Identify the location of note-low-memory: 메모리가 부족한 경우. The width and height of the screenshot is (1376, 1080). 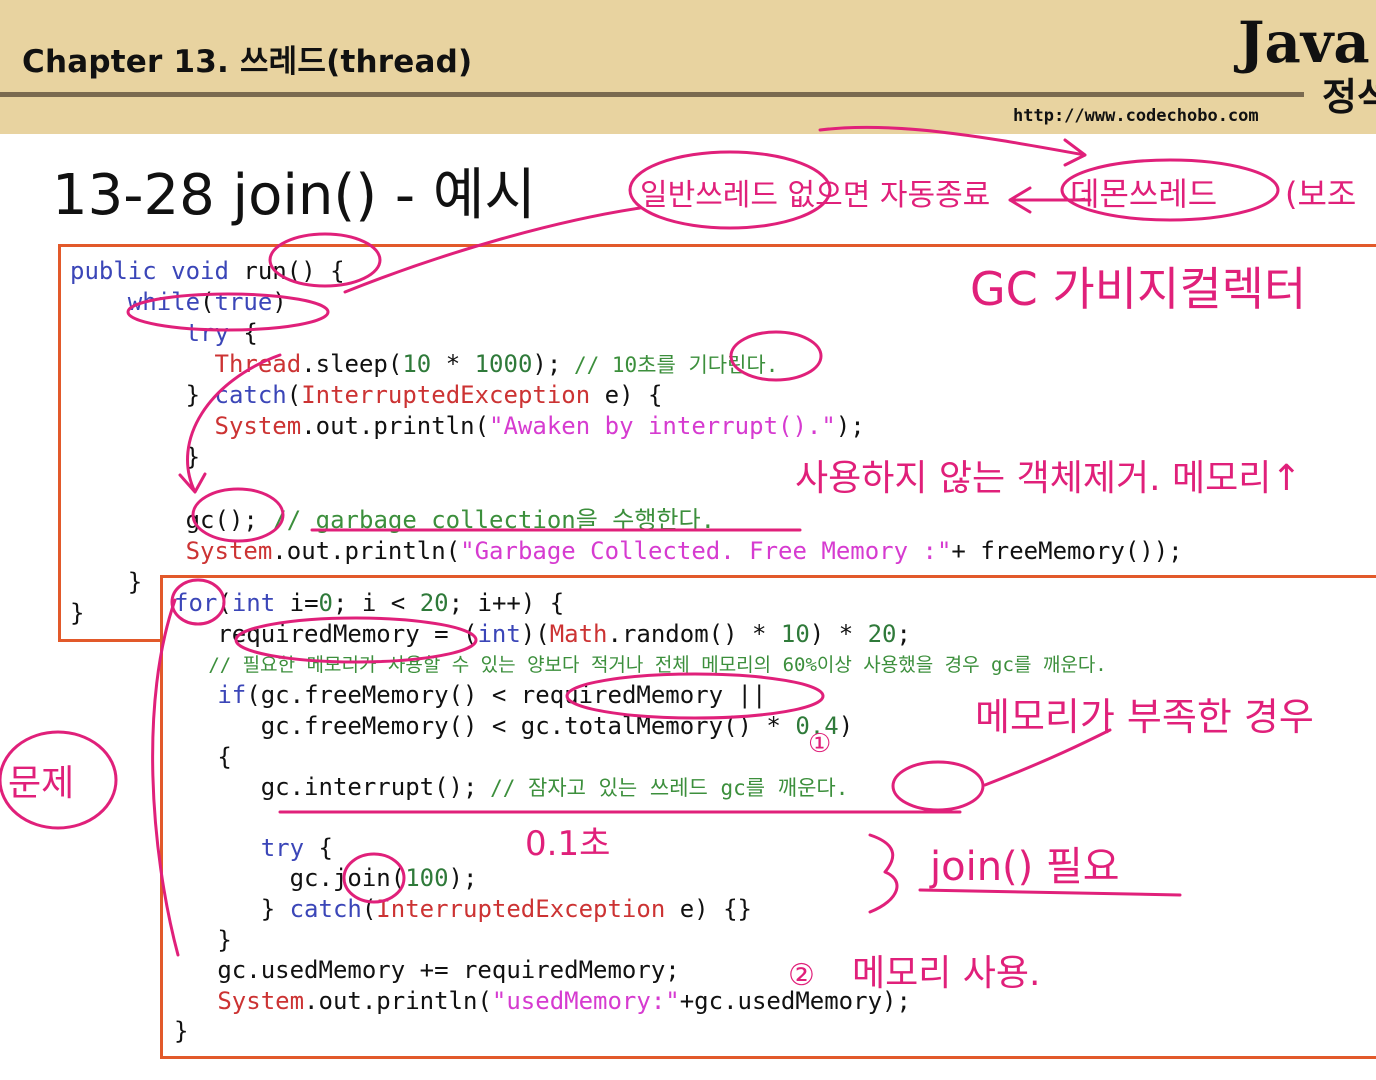
(1144, 717).